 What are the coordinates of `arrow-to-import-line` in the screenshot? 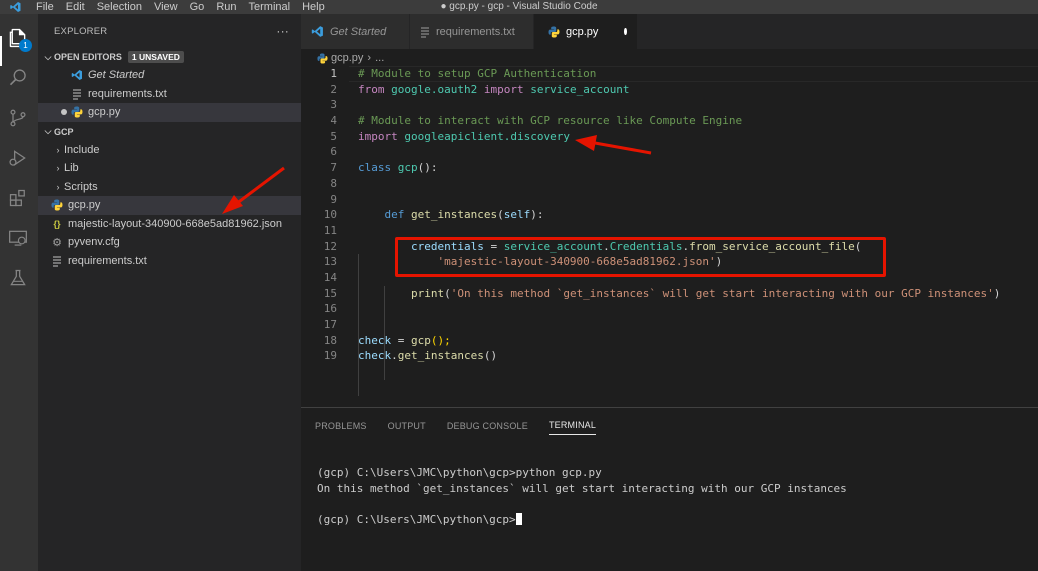 It's located at (613, 145).